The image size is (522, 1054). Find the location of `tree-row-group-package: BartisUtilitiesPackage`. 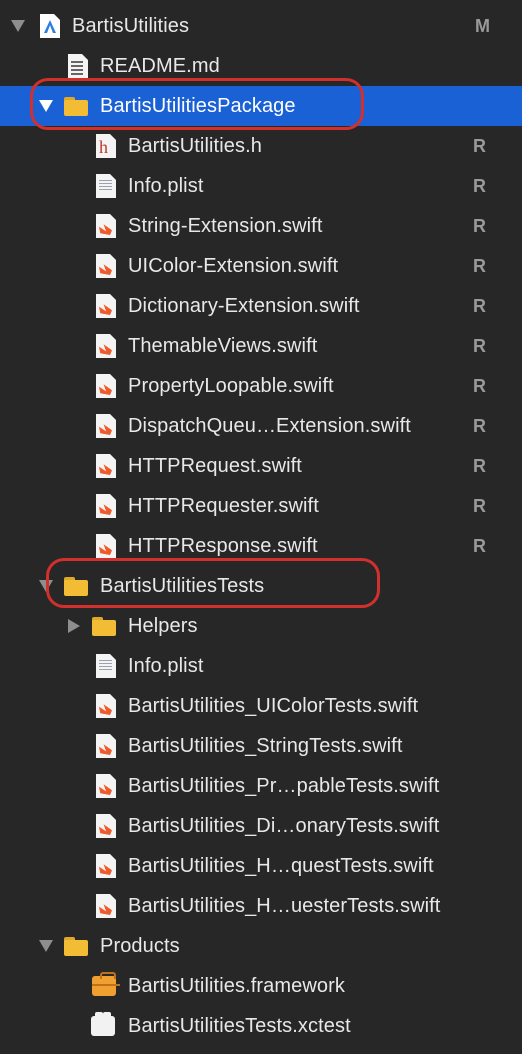

tree-row-group-package: BartisUtilitiesPackage is located at coordinates (261, 106).